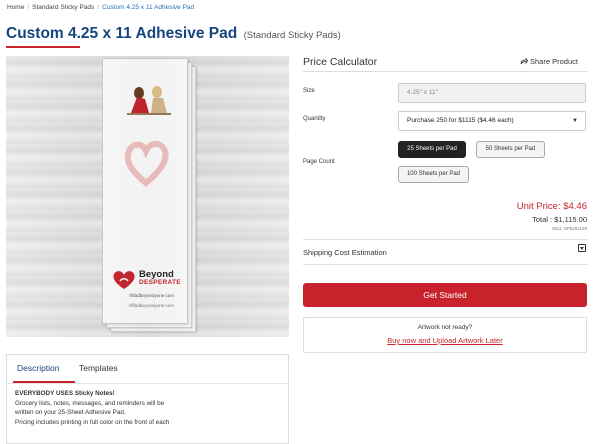 This screenshot has height=444, width=594. Describe the element at coordinates (445, 327) in the screenshot. I see `artwork-question: Artwork not ready?` at that location.